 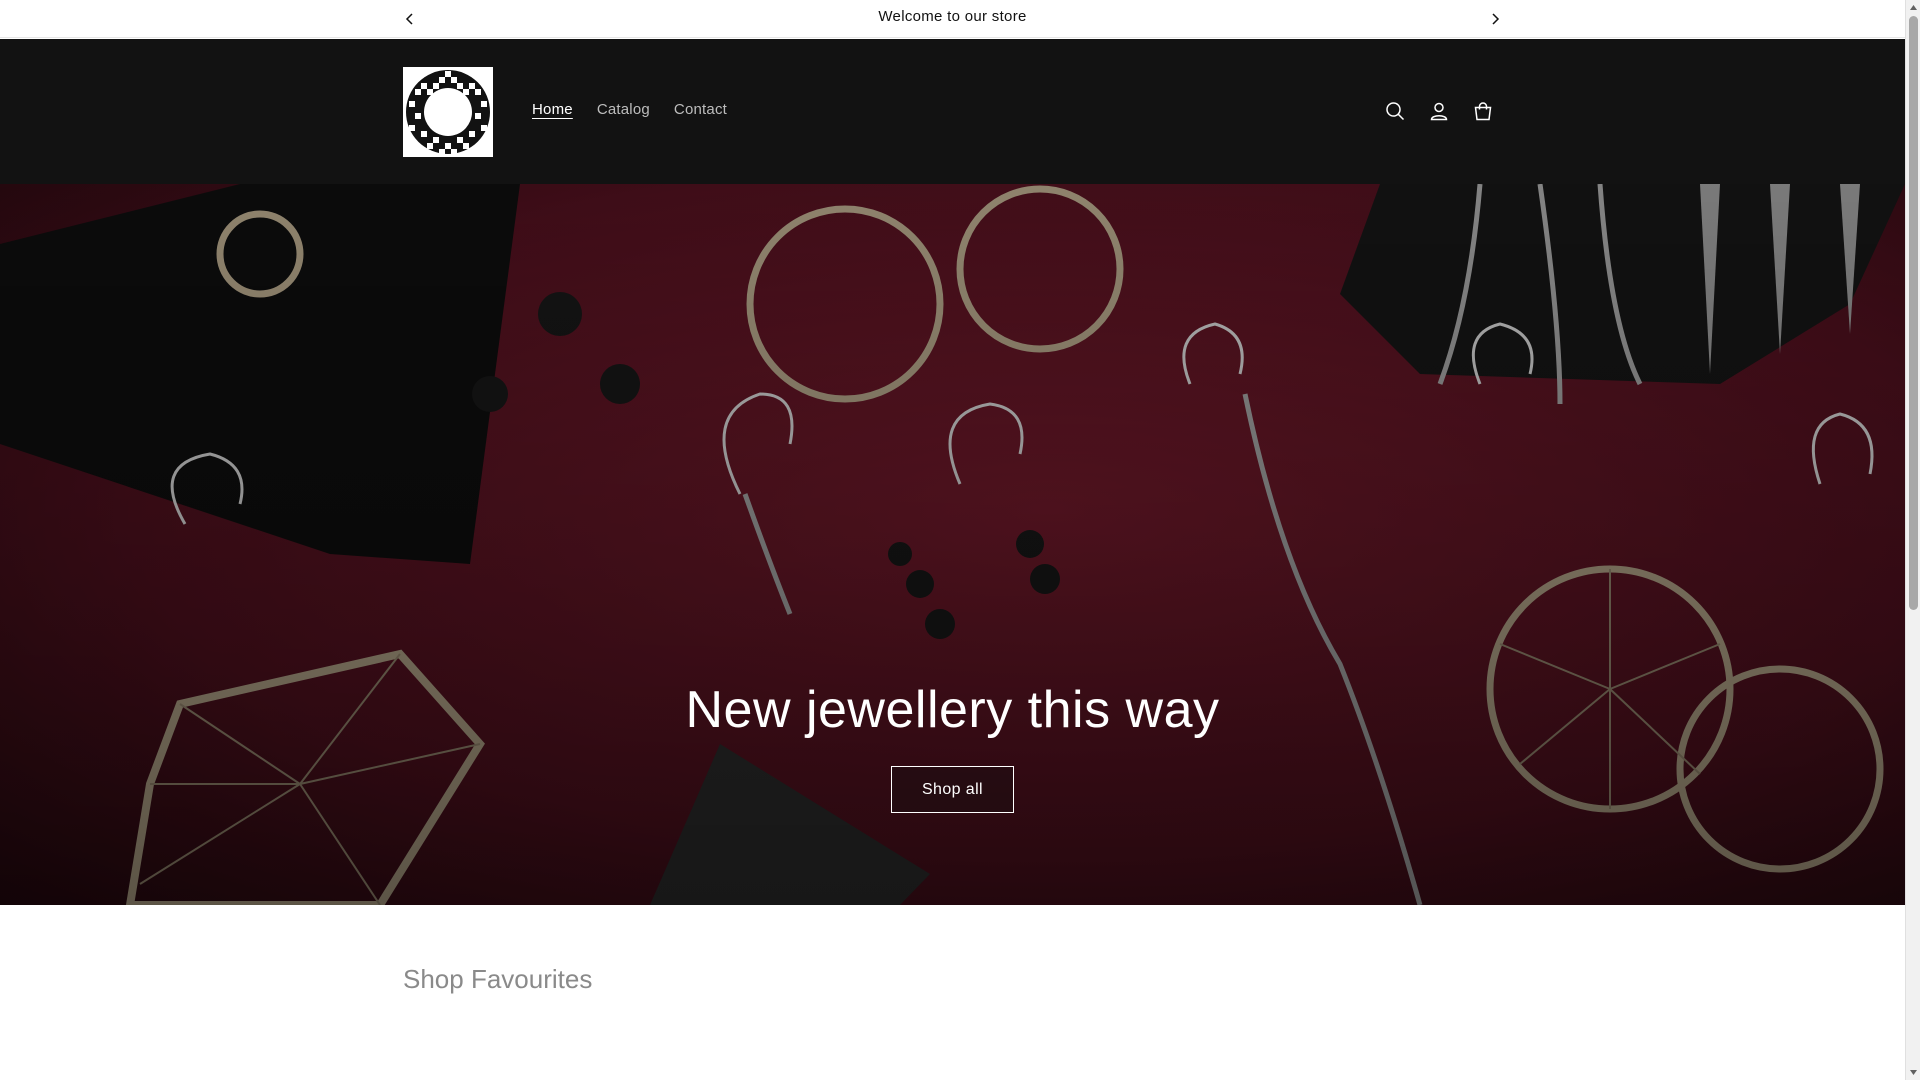 What do you see at coordinates (952, 746) in the screenshot?
I see `hero-content: New jewellery this way Shop all` at bounding box center [952, 746].